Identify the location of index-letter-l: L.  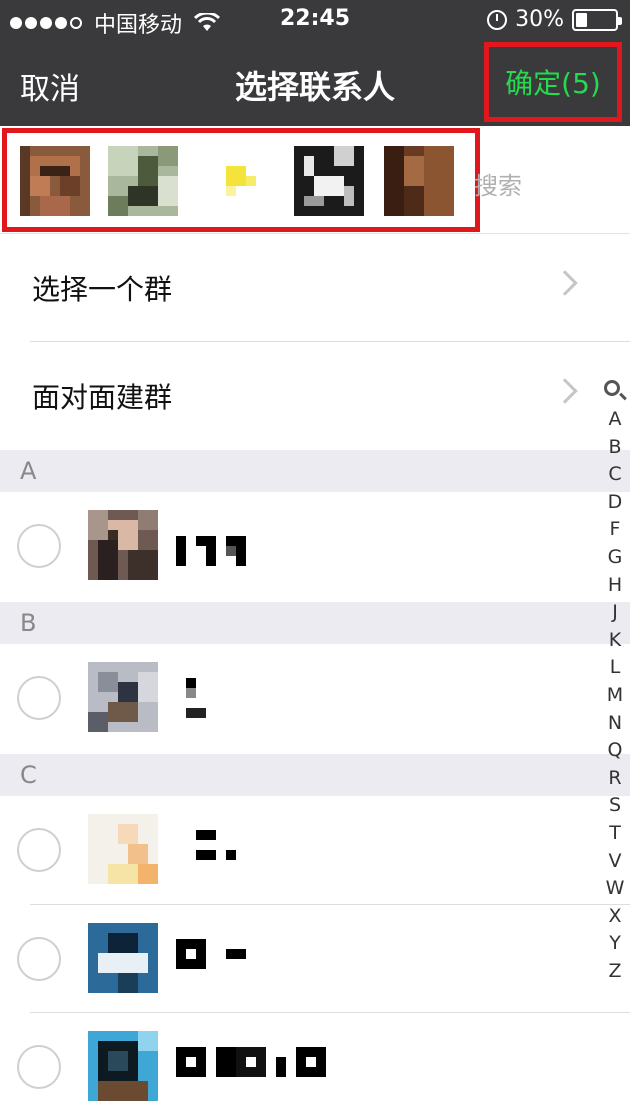
(615, 667).